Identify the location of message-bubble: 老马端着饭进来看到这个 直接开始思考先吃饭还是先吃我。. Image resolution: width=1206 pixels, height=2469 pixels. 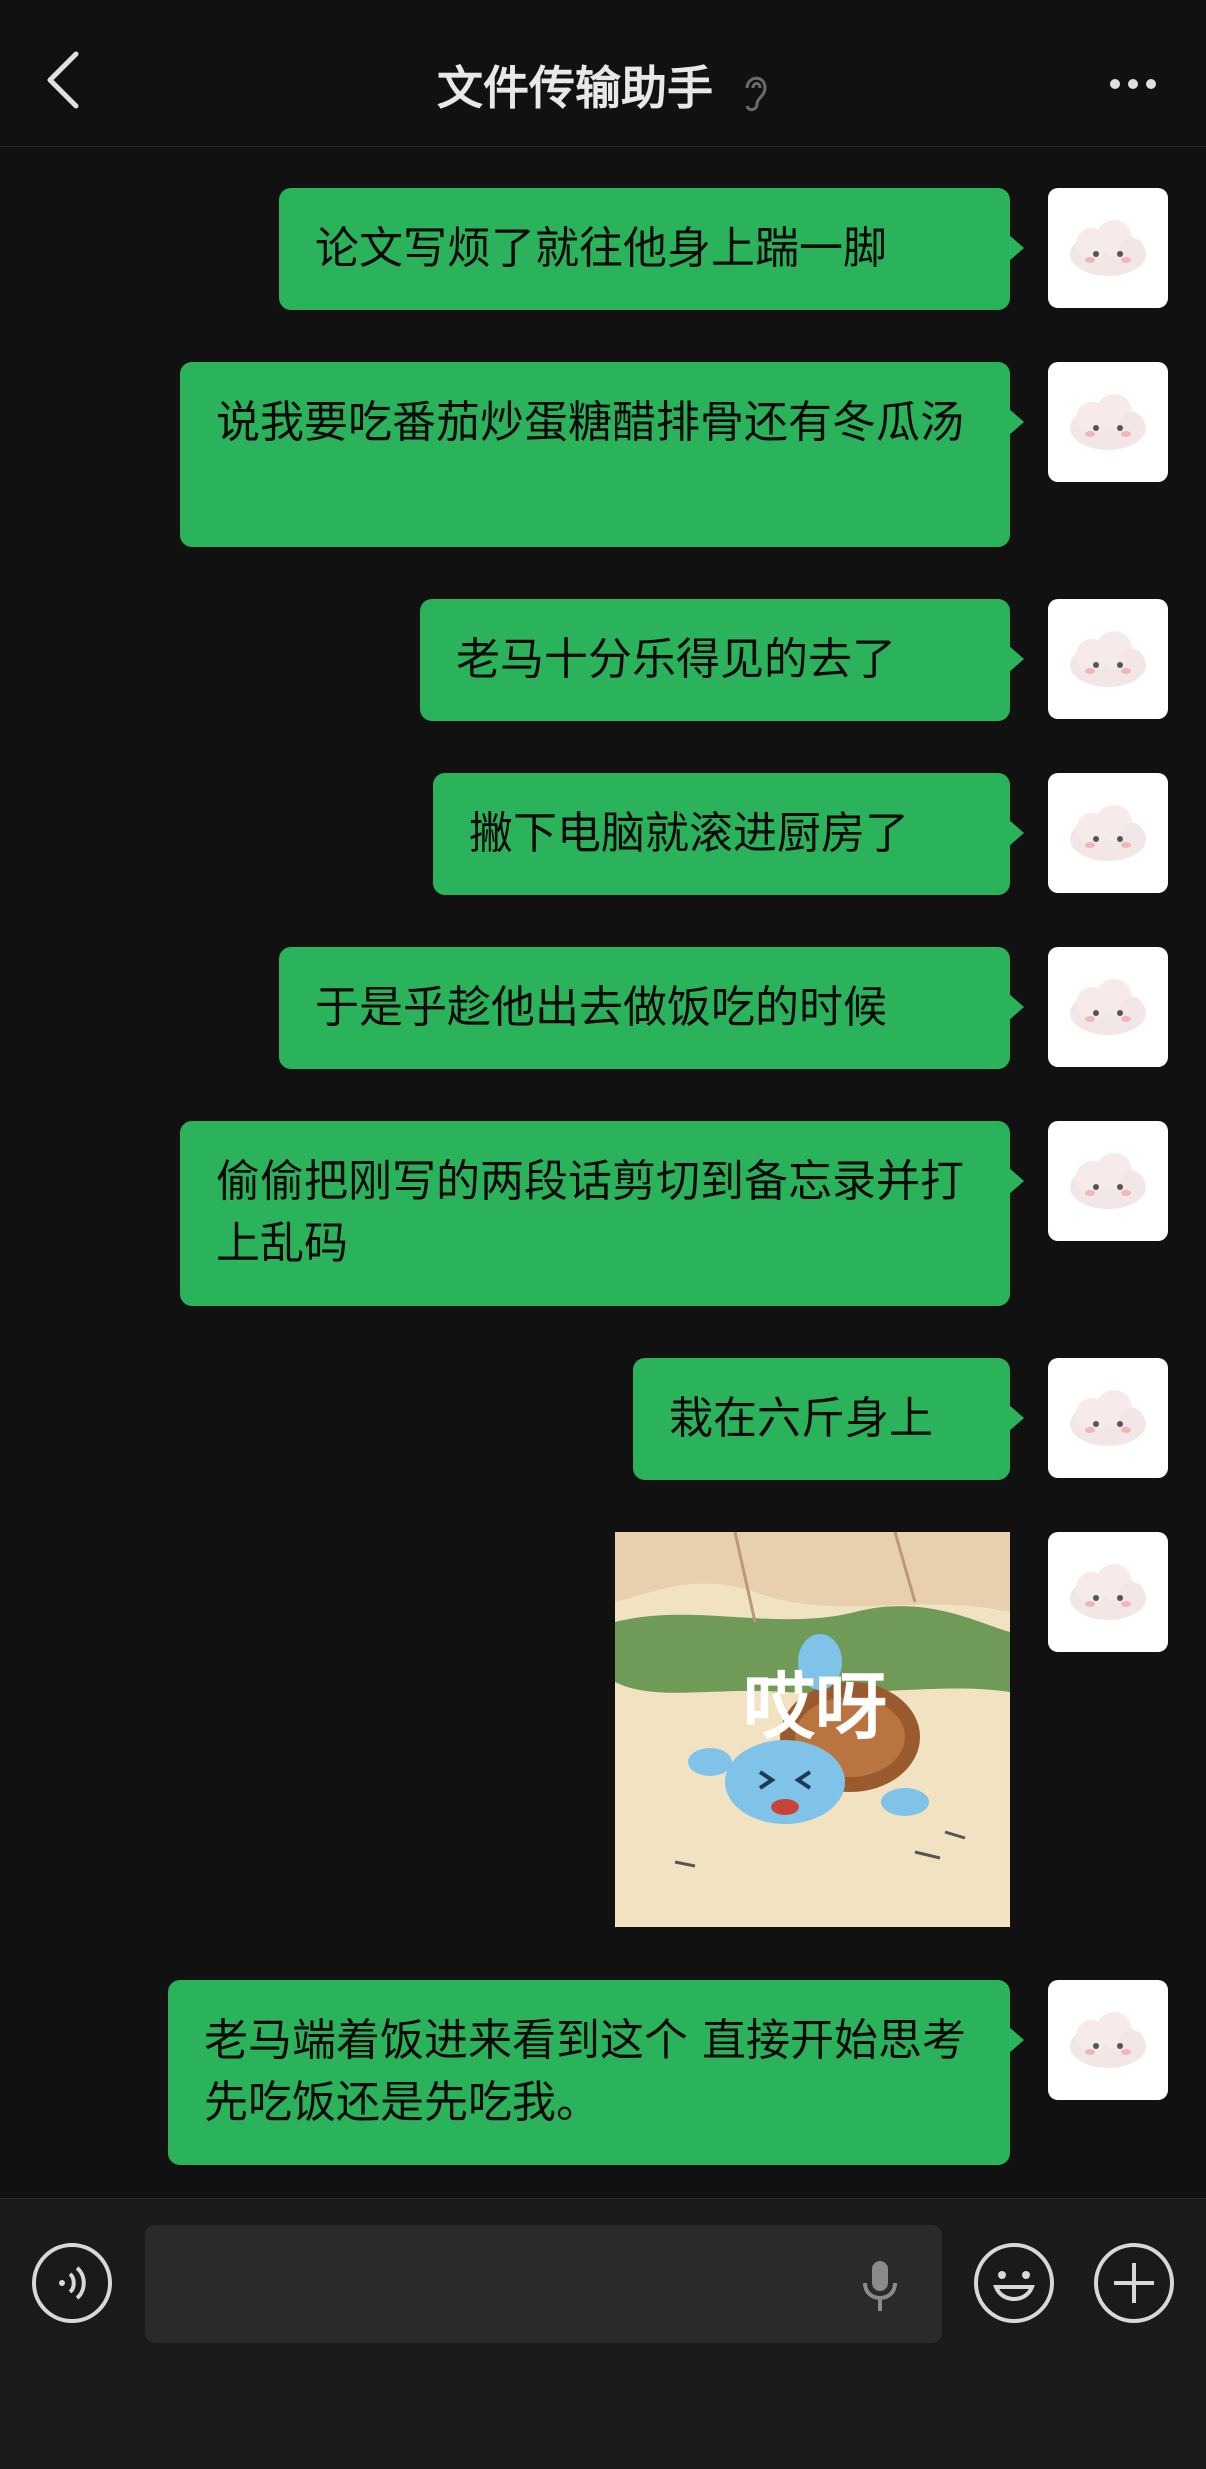
(596, 2072).